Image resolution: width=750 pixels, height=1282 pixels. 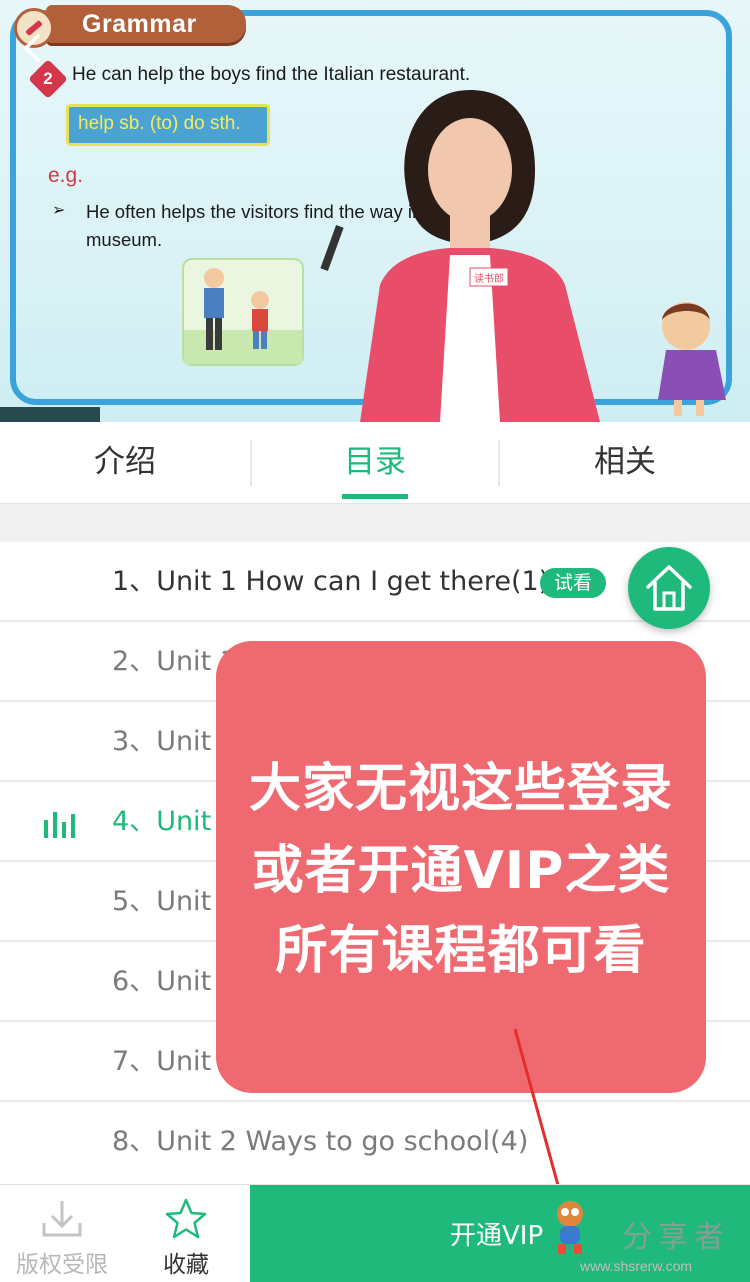 I want to click on watermark-text: 分享者, so click(x=676, y=1237).